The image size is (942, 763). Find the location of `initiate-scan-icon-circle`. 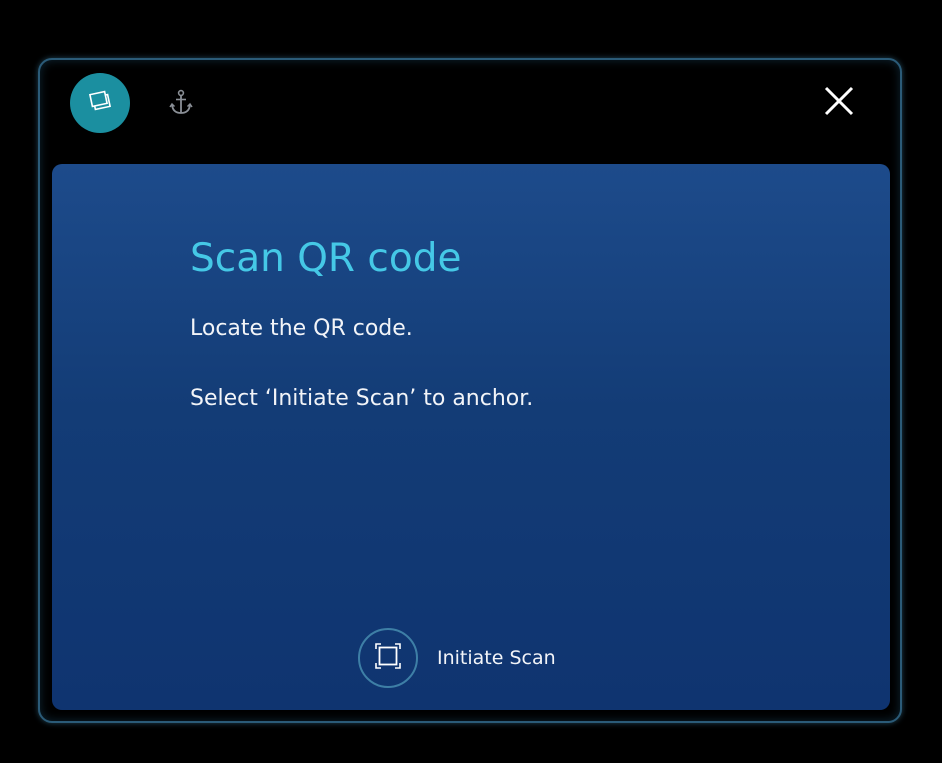

initiate-scan-icon-circle is located at coordinates (388, 658).